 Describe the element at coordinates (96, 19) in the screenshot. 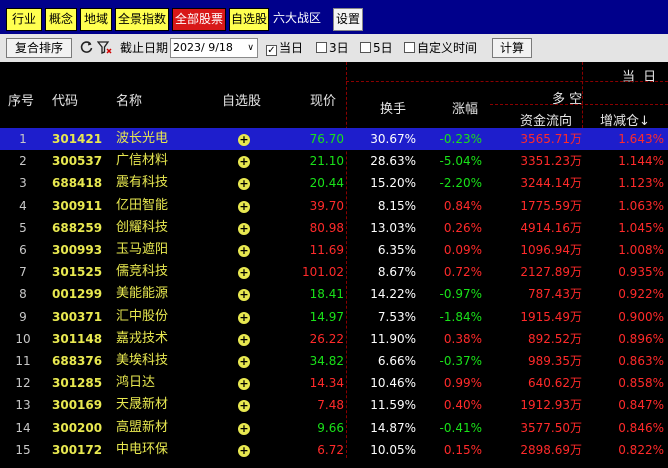

I see `tab-region: 地域` at that location.